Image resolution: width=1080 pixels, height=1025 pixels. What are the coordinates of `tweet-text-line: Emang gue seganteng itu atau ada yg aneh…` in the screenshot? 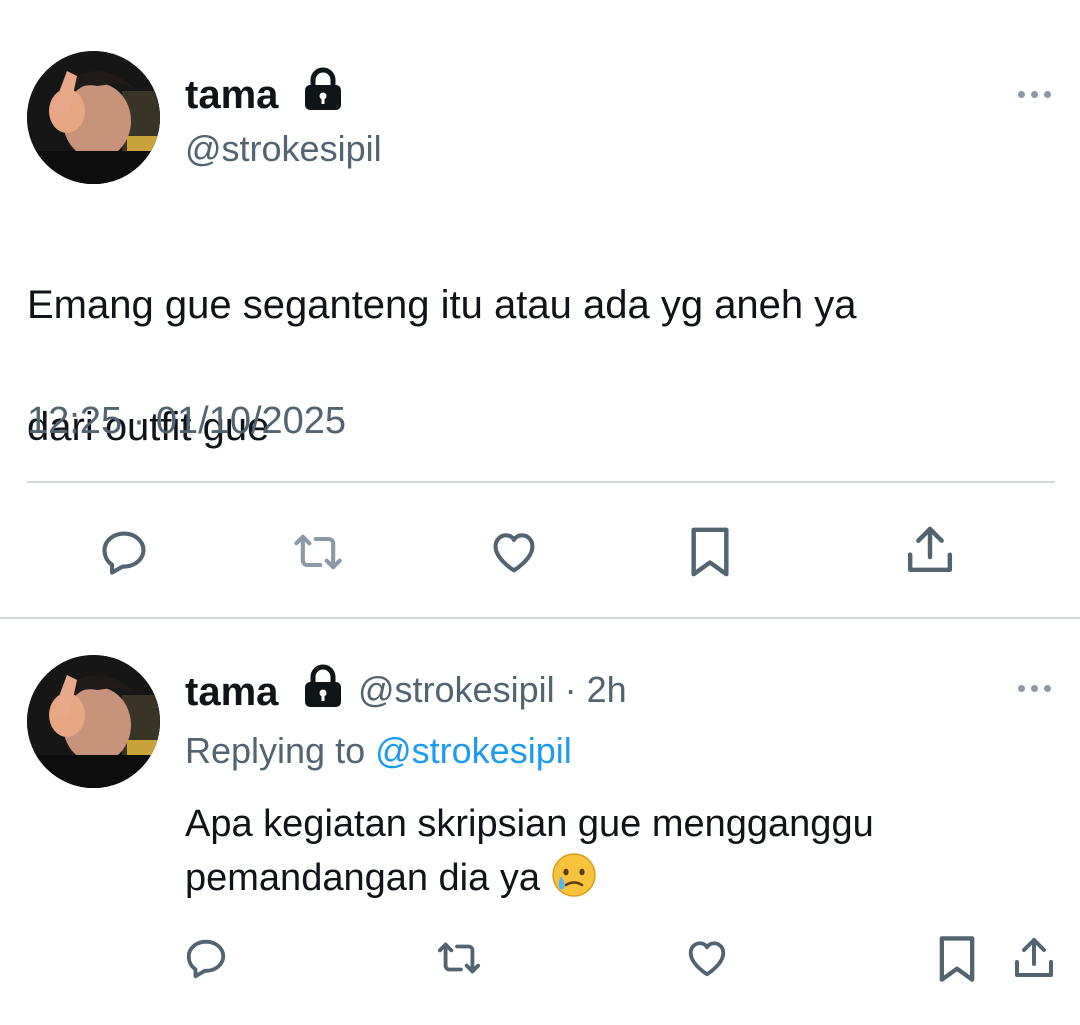 It's located at (442, 305).